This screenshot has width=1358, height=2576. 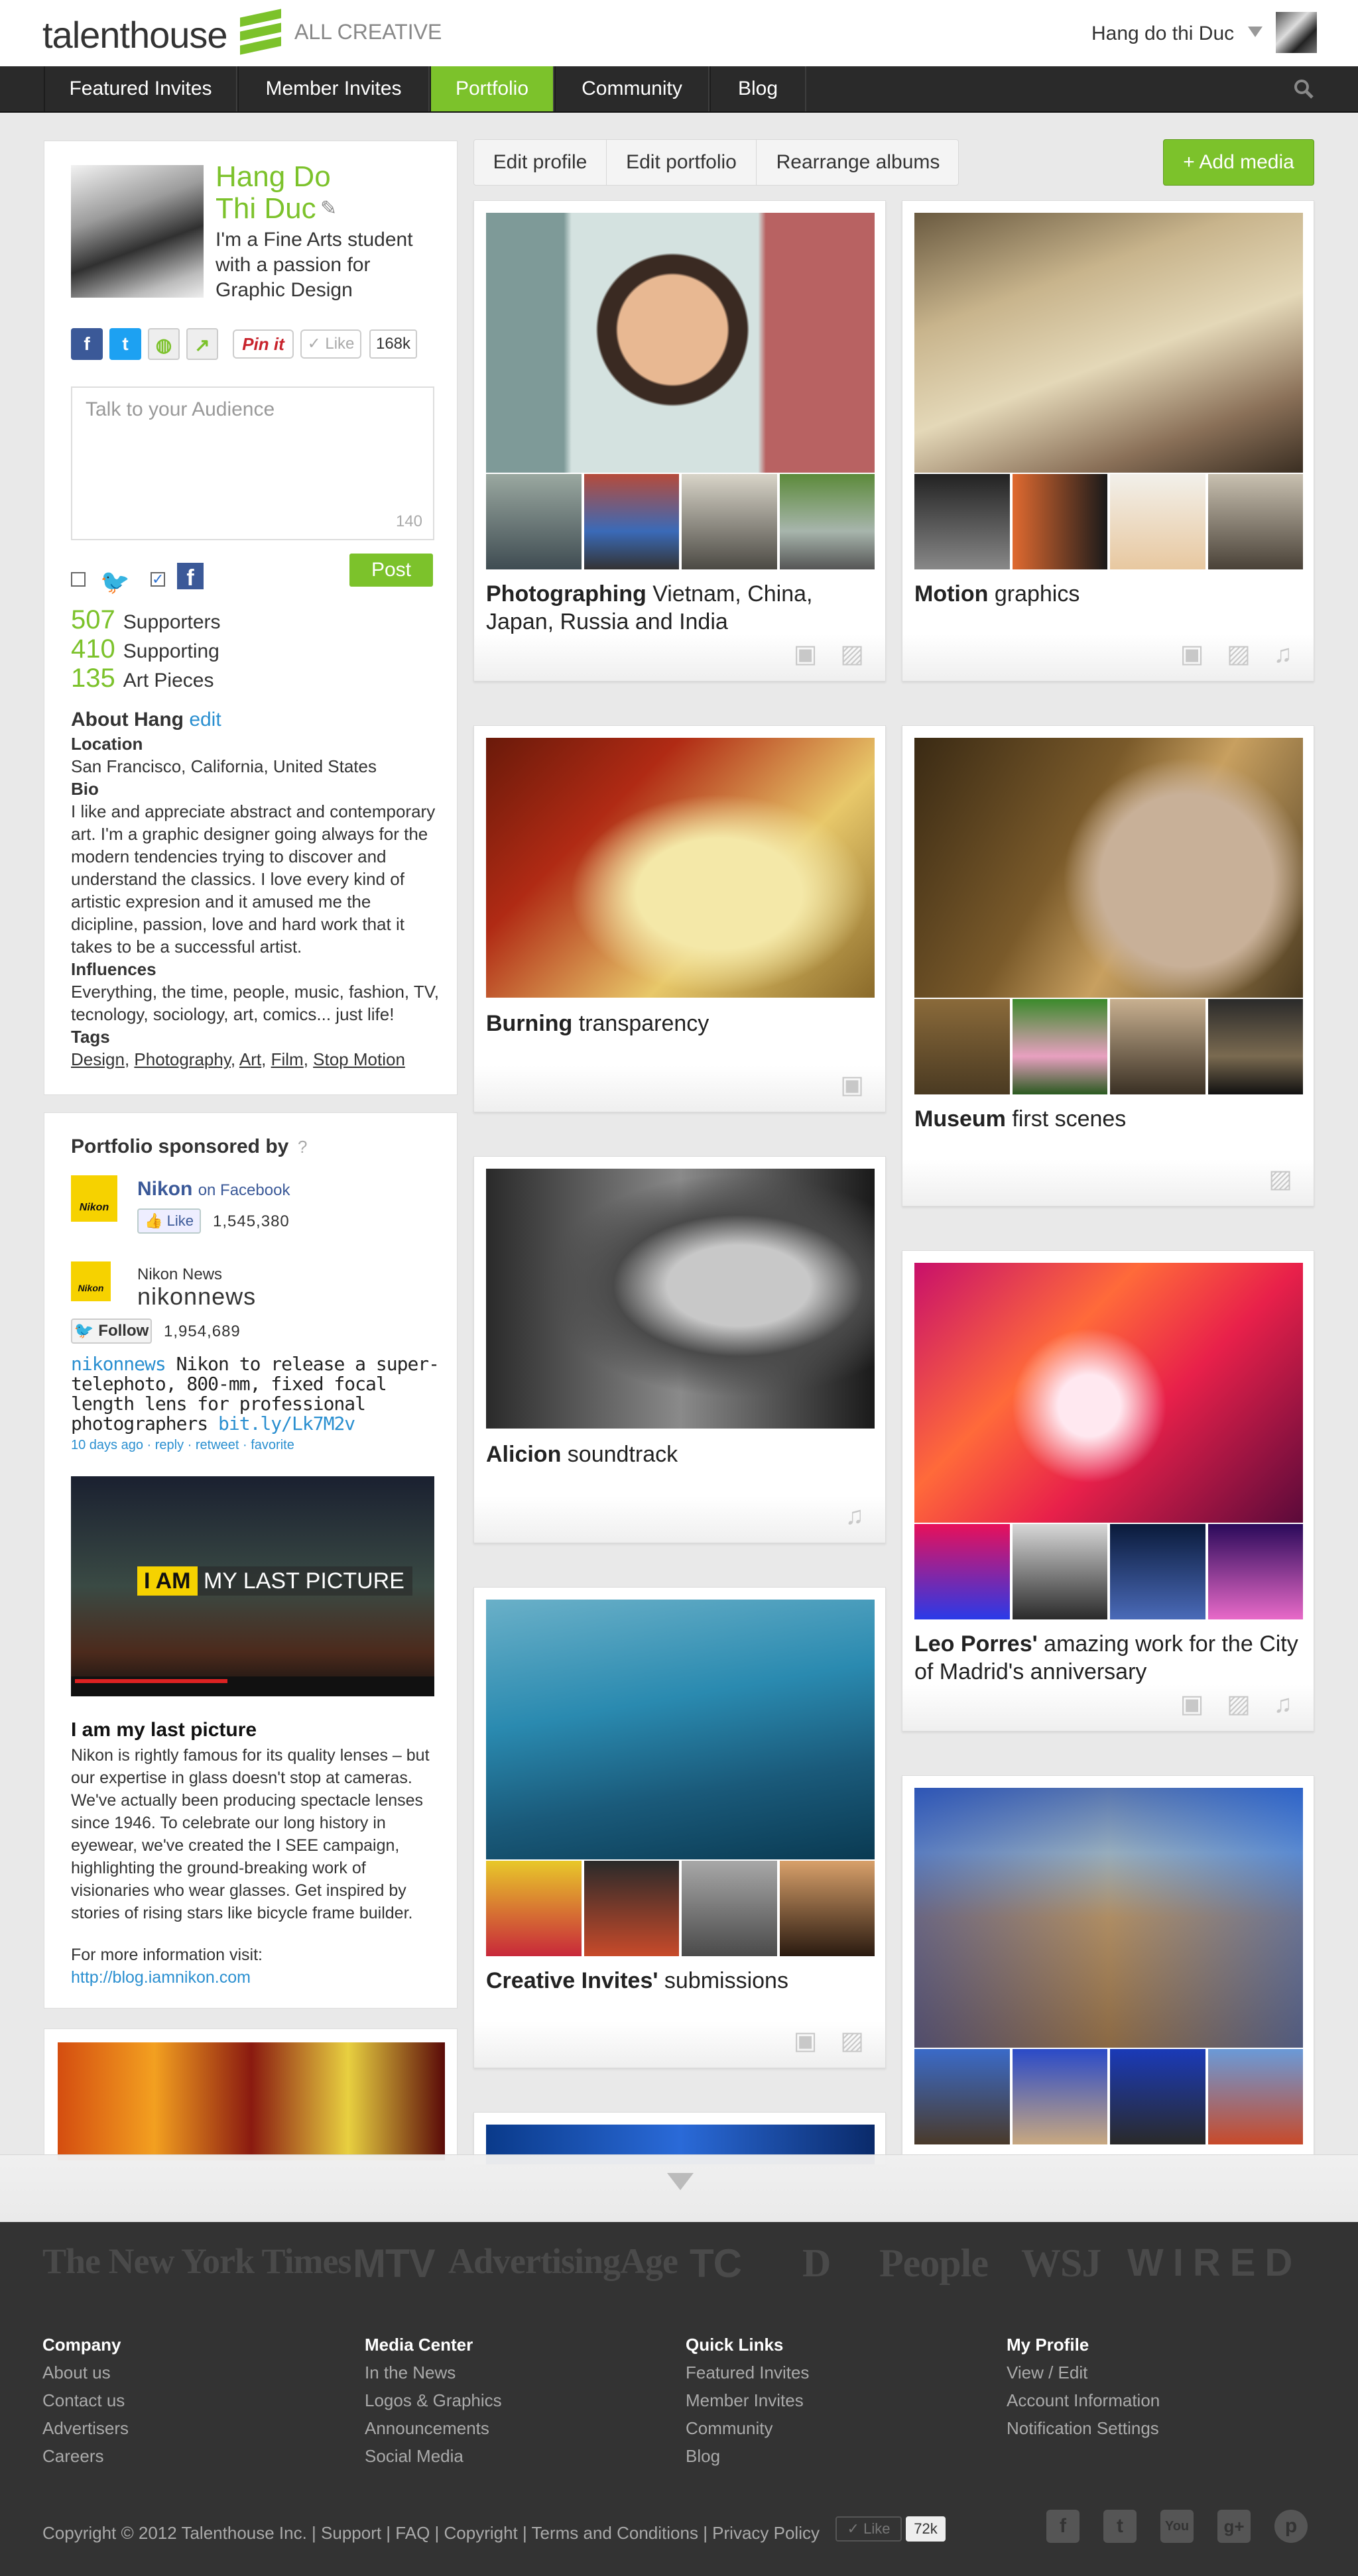 What do you see at coordinates (182, 1446) in the screenshot?
I see `tweet-actions: 10 days ago · reply · retweet · favorite` at bounding box center [182, 1446].